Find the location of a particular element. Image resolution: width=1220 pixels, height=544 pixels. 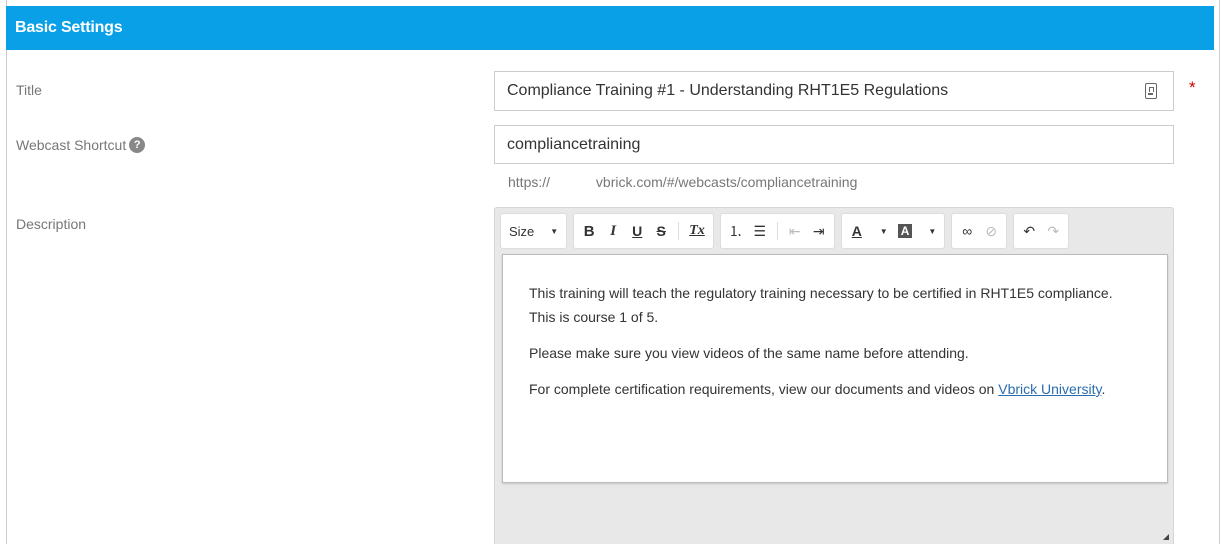

italic-button: I is located at coordinates (613, 231).